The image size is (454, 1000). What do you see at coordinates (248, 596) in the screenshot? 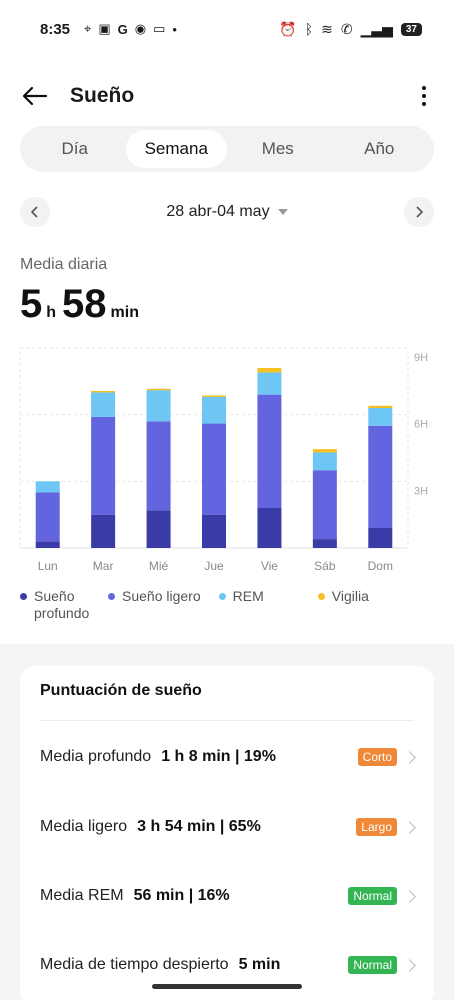
I see `legend-label: REM` at bounding box center [248, 596].